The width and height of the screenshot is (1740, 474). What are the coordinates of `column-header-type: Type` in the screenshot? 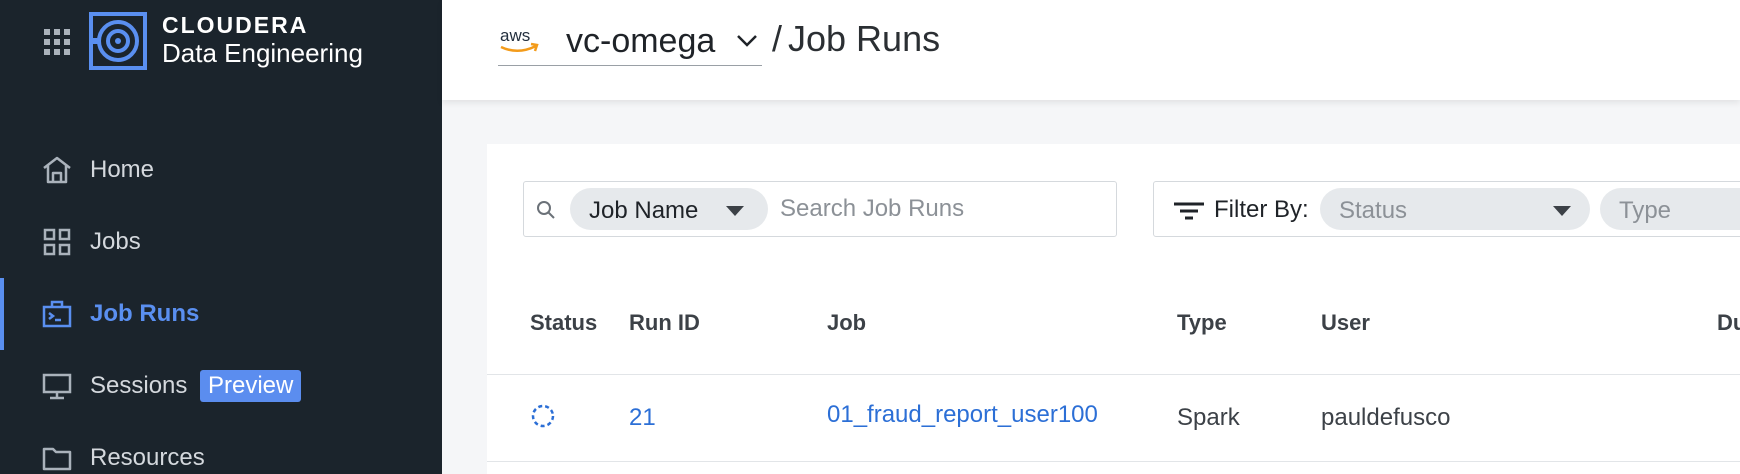 It's located at (1202, 323).